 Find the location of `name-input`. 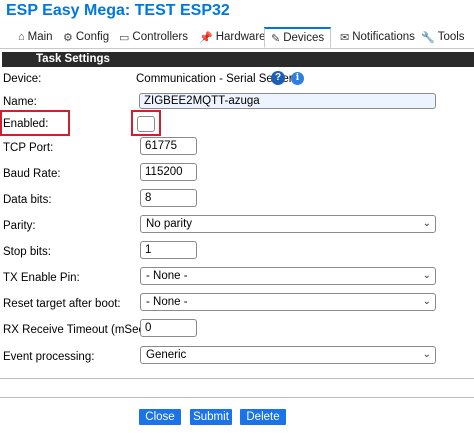

name-input is located at coordinates (287, 101).